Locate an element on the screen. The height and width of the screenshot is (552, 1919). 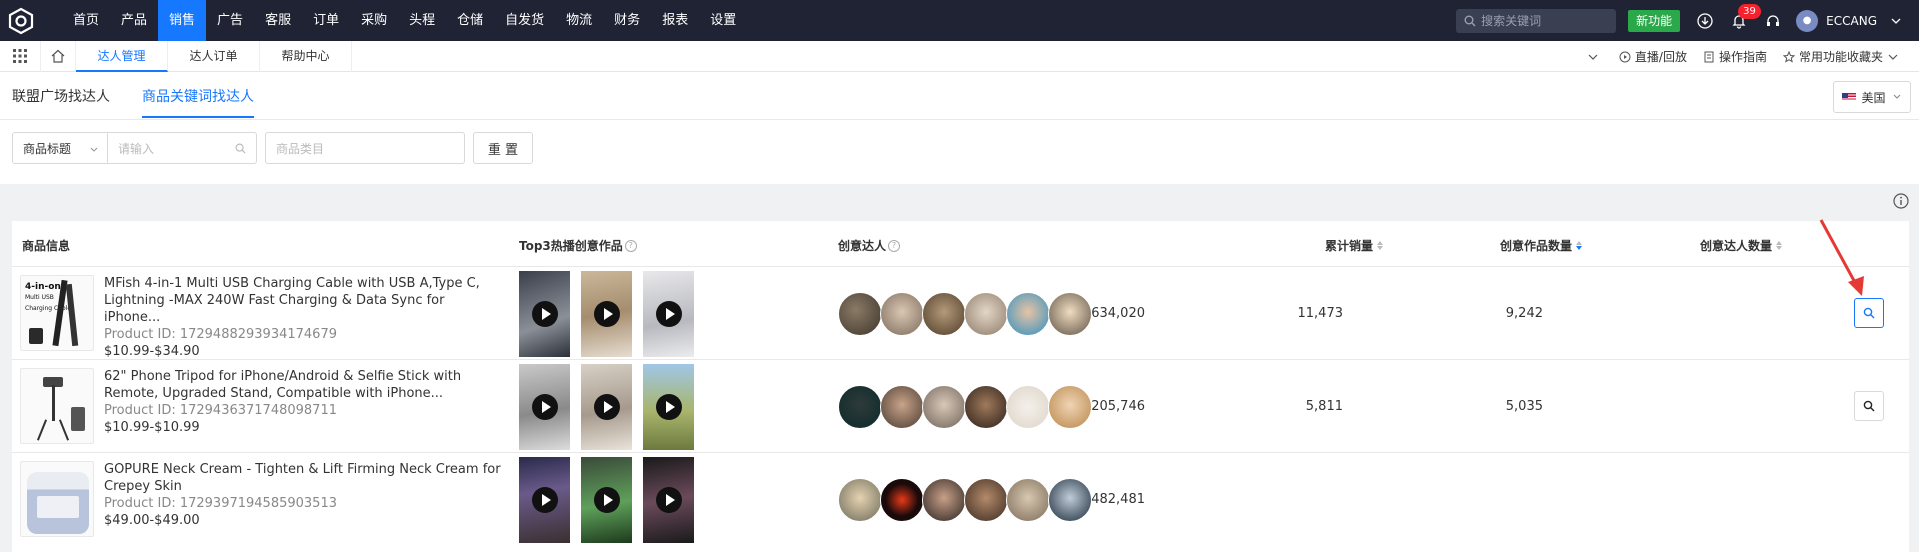
tabs-dropdown is located at coordinates (1595, 57).